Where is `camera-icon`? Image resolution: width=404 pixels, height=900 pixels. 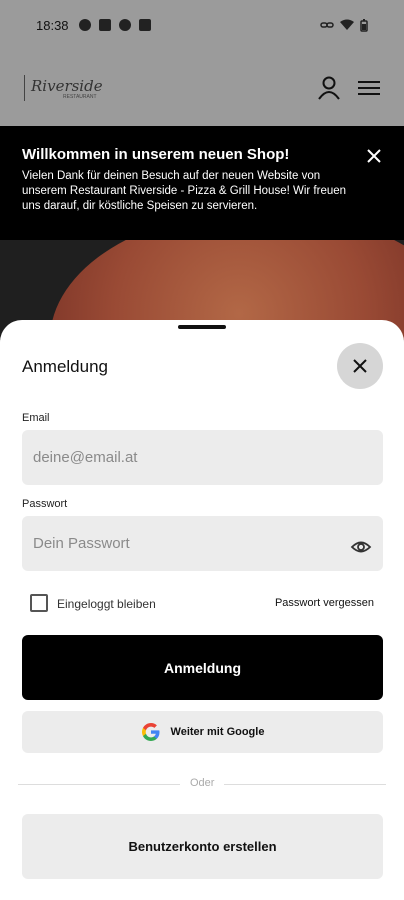
camera-icon is located at coordinates (84, 25).